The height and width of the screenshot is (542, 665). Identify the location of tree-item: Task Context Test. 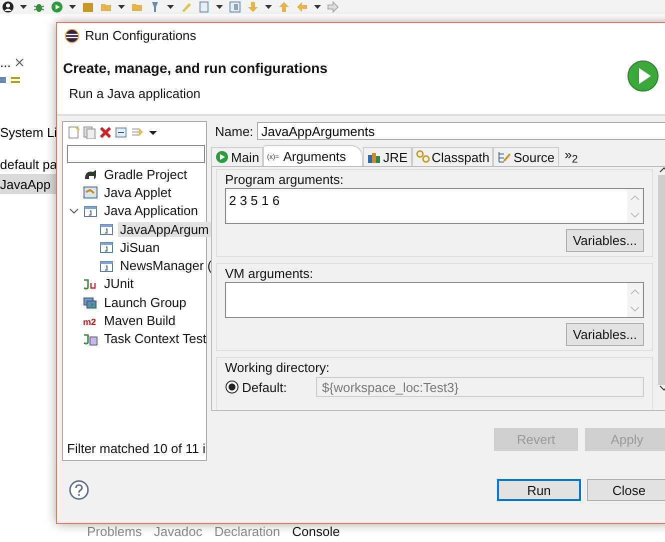
(155, 338).